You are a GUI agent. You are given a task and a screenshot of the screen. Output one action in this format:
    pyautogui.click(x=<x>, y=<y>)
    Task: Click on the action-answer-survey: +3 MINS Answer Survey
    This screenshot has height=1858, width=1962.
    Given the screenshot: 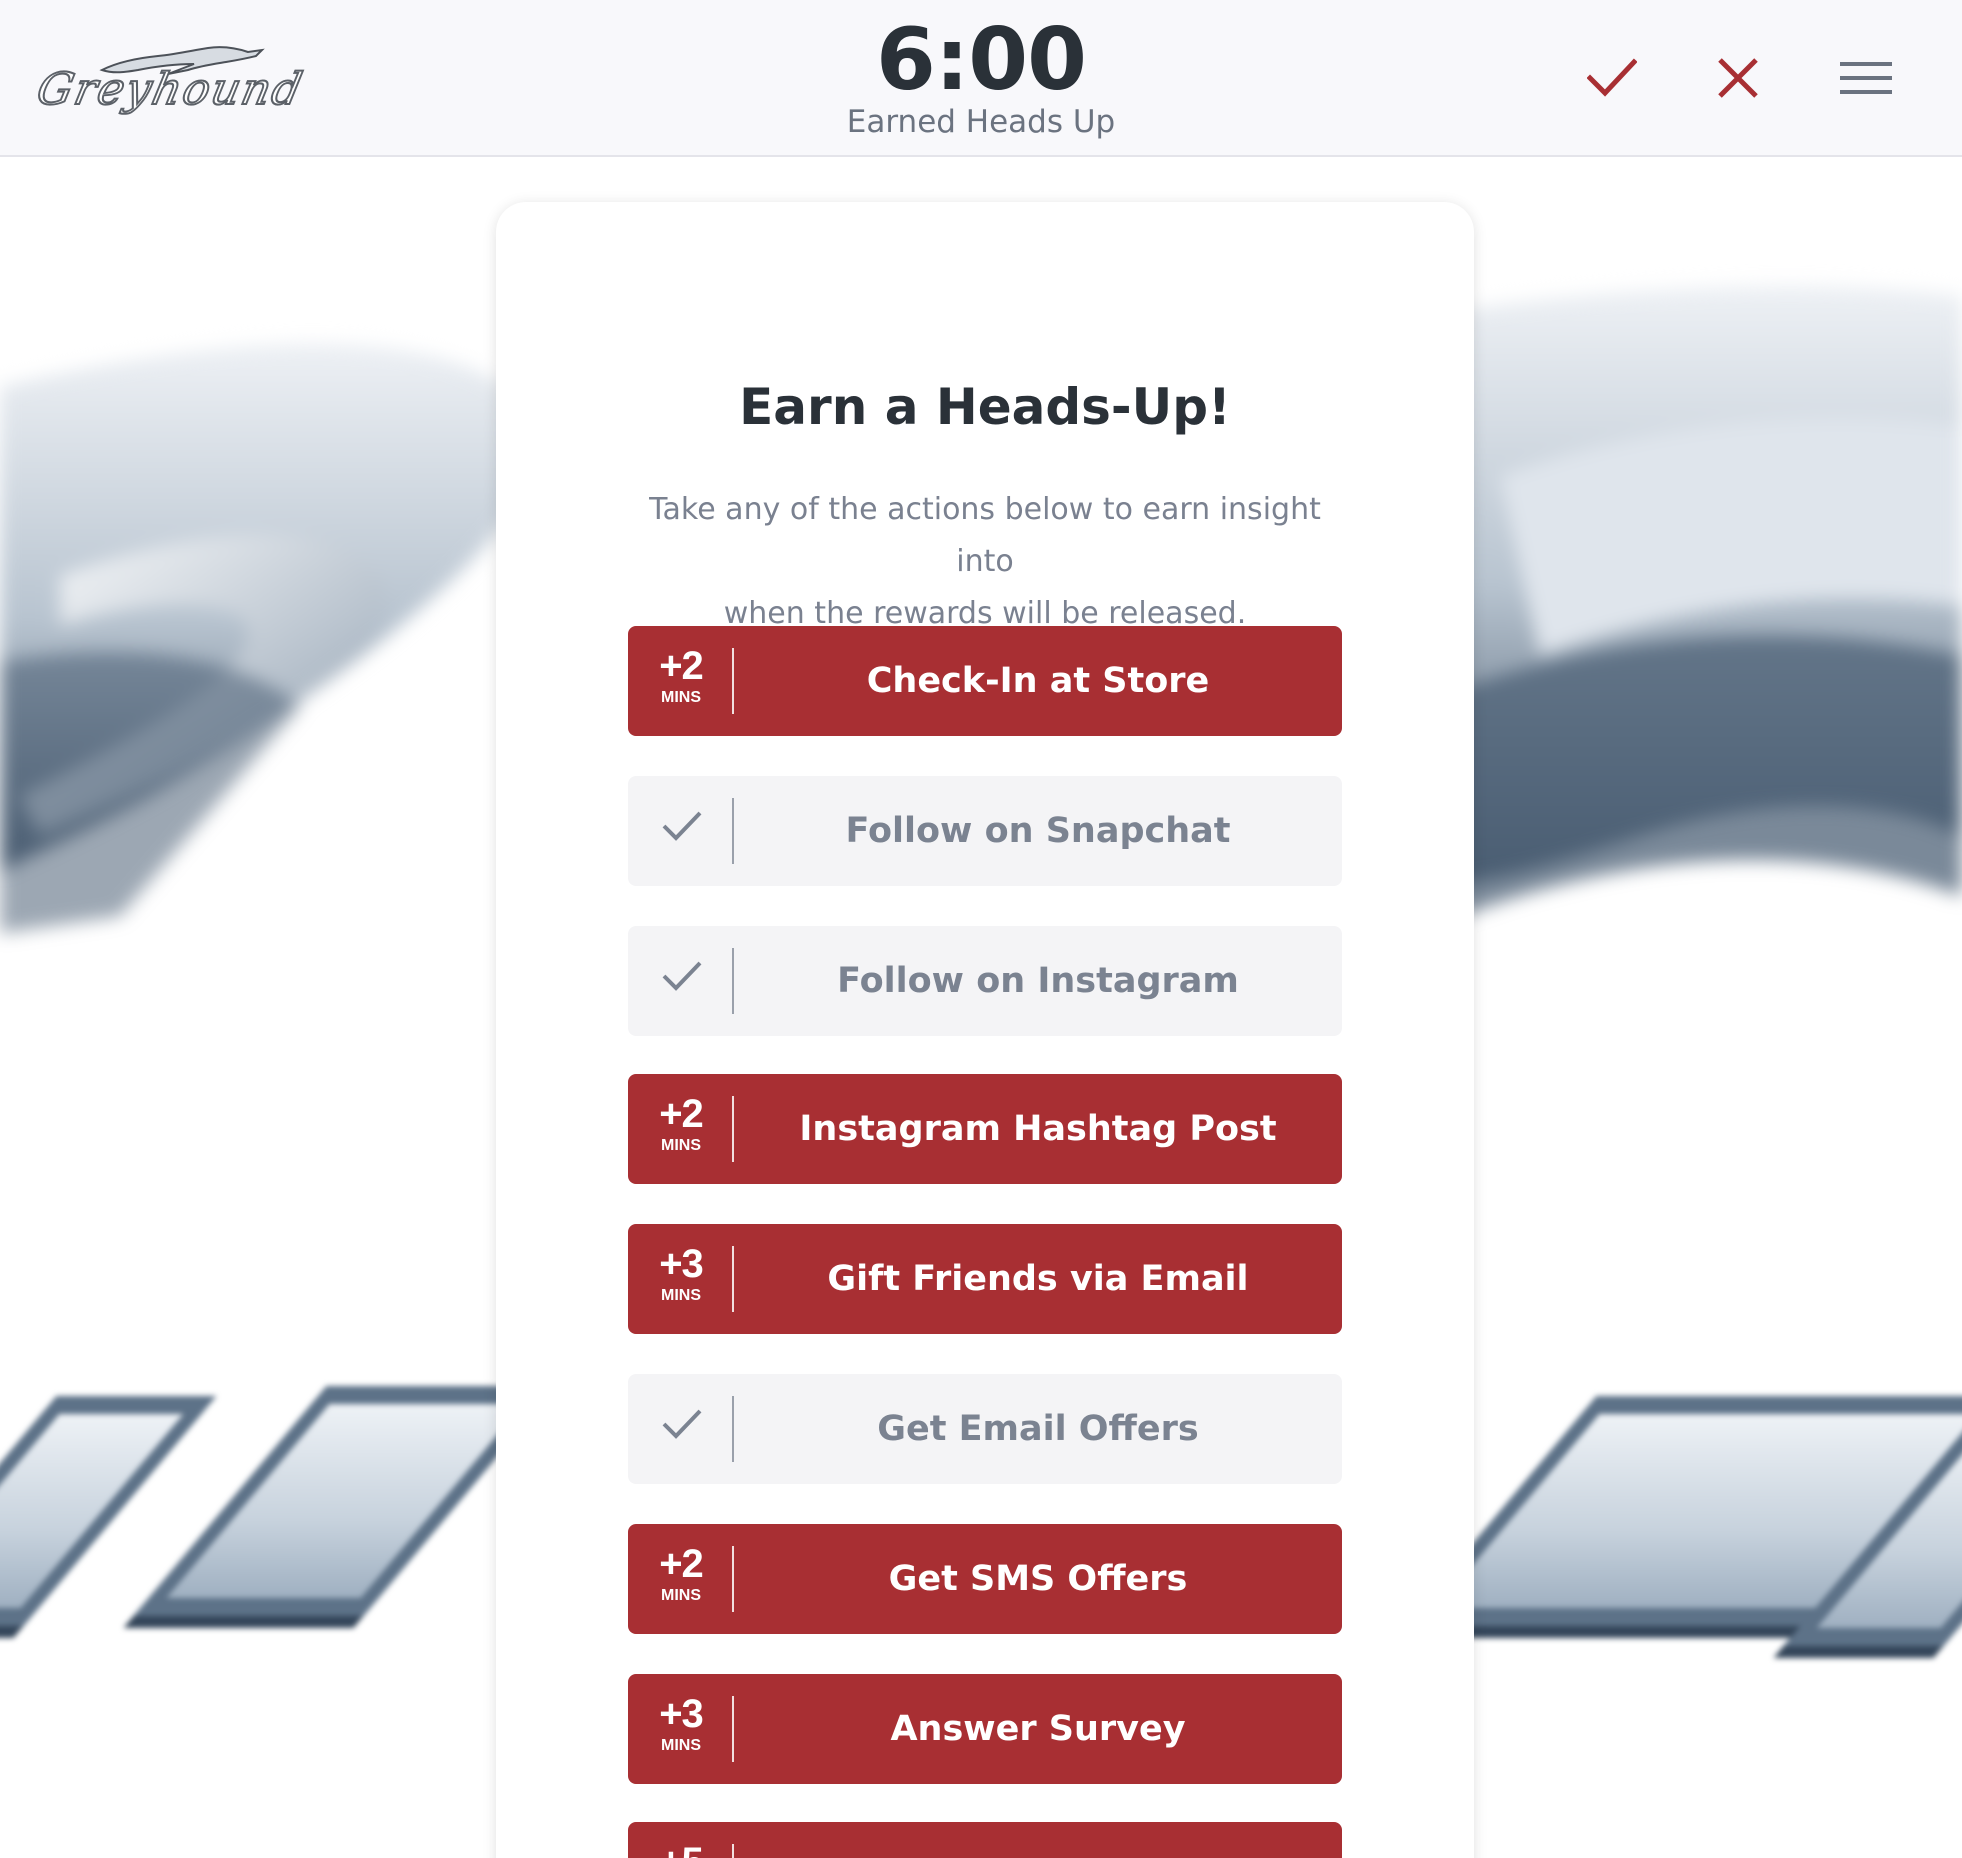 What is the action you would take?
    pyautogui.click(x=985, y=1729)
    